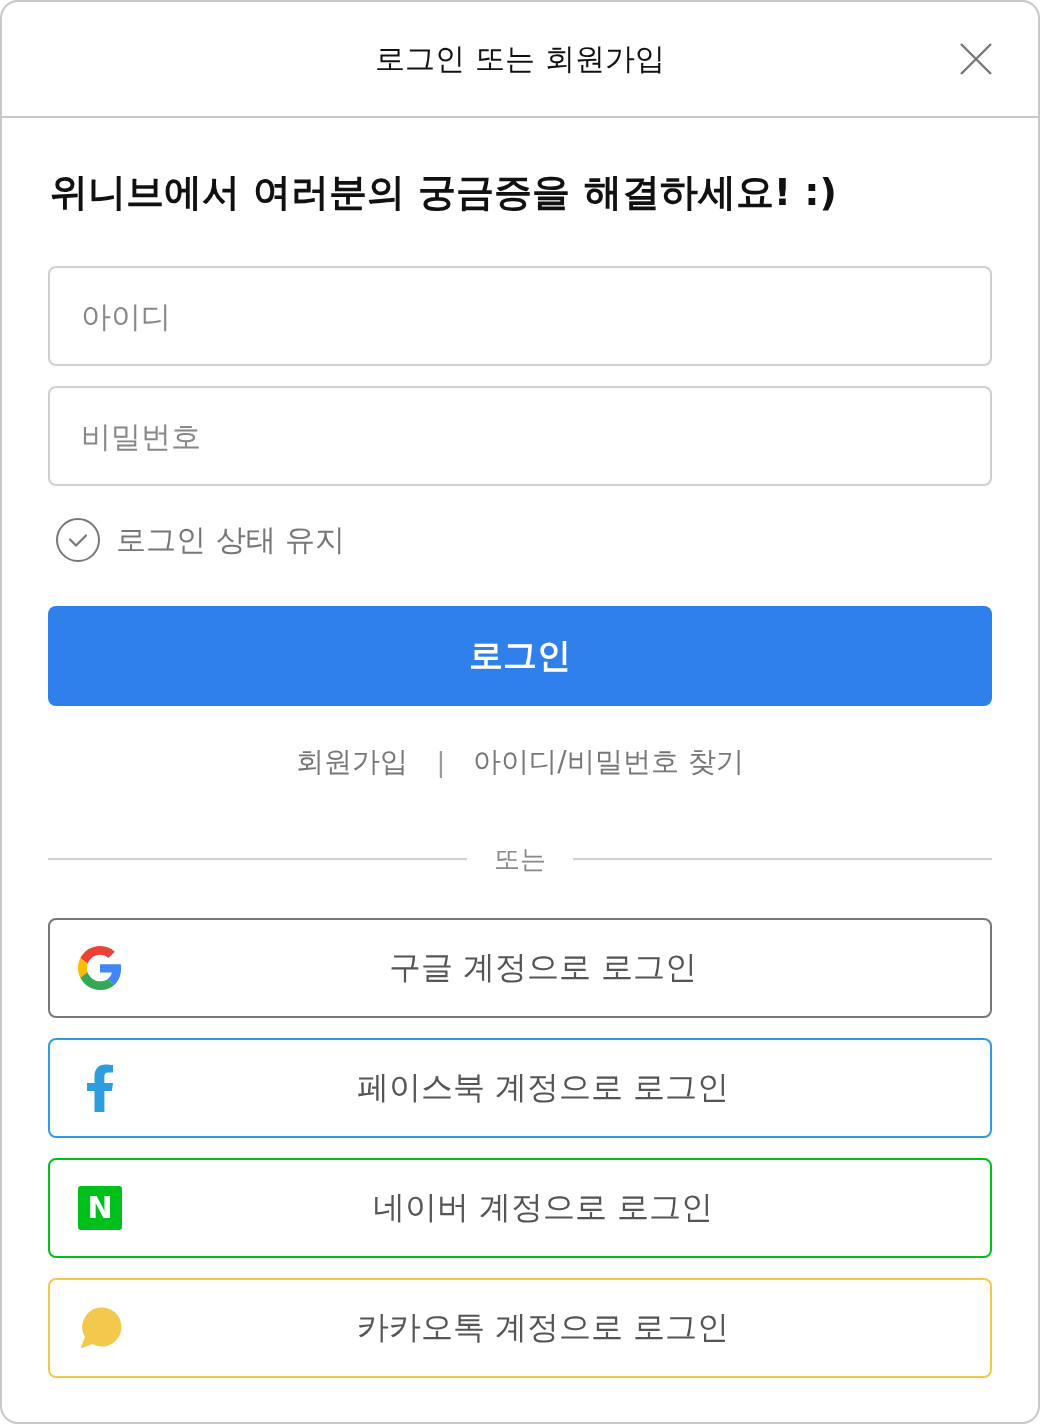  Describe the element at coordinates (520, 1088) in the screenshot. I see `facebook-login-button: 페이스북 계정으로 로그인` at that location.